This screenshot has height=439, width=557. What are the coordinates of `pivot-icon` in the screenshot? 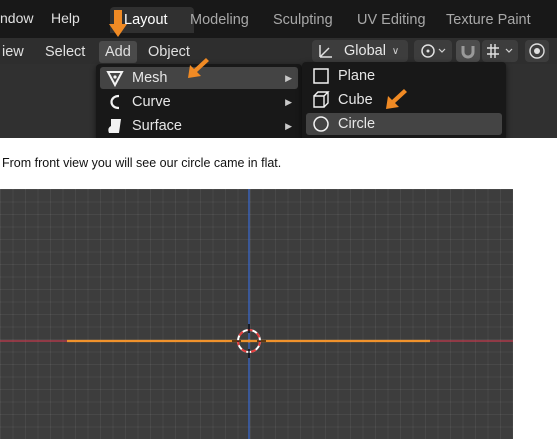 It's located at (433, 51).